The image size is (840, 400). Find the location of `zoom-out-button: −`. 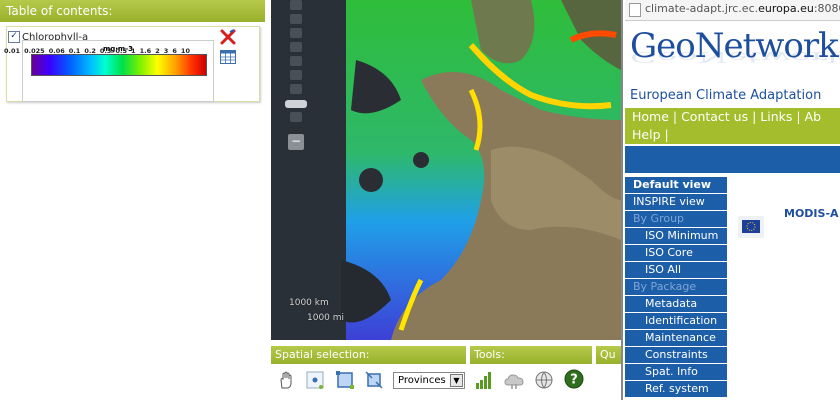

zoom-out-button: − is located at coordinates (296, 142).